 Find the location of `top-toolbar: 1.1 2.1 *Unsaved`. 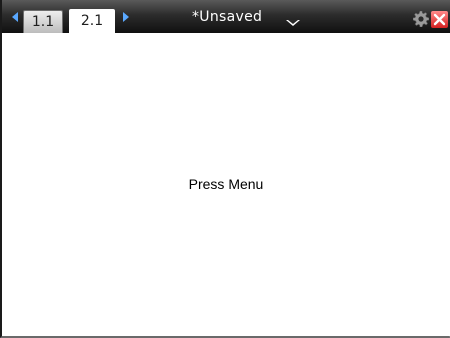

top-toolbar: 1.1 2.1 *Unsaved is located at coordinates (226, 17).